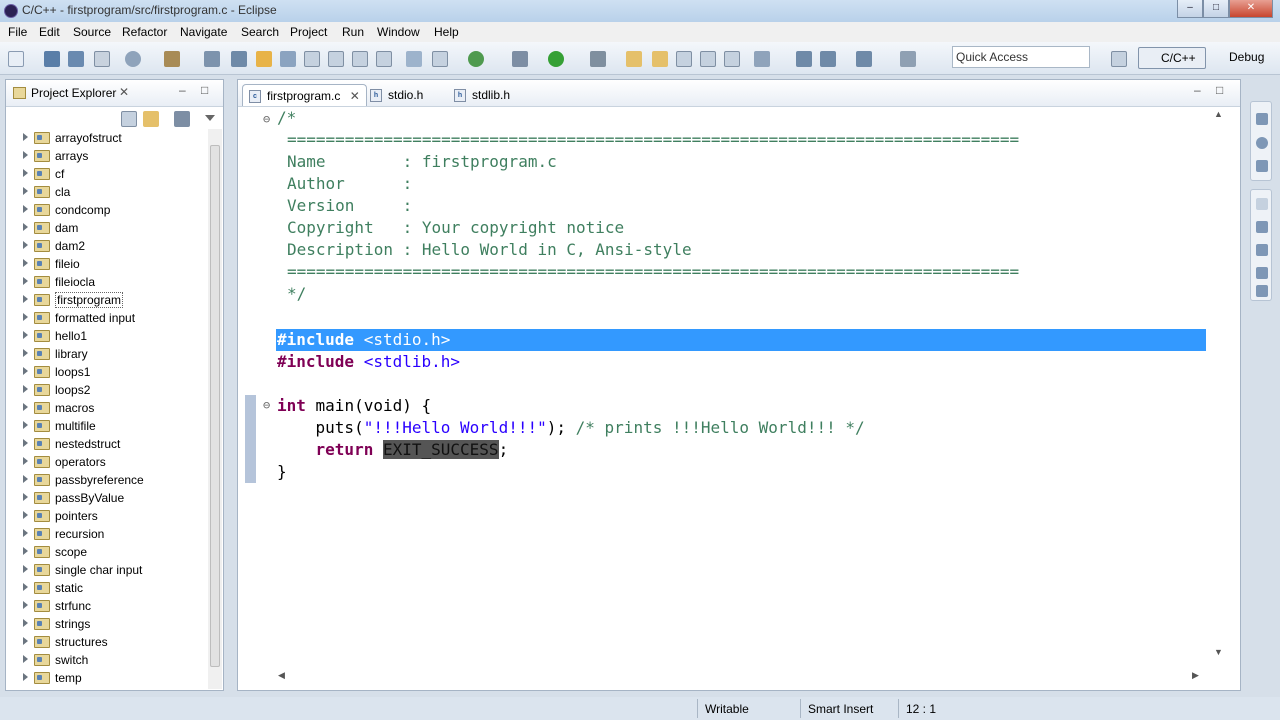 Image resolution: width=1280 pixels, height=720 pixels. What do you see at coordinates (1262, 227) in the screenshot?
I see `problems-icon` at bounding box center [1262, 227].